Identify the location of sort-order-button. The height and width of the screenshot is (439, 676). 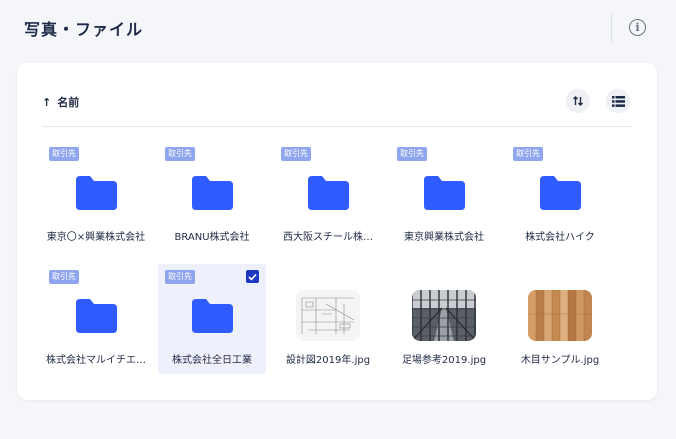
(578, 101).